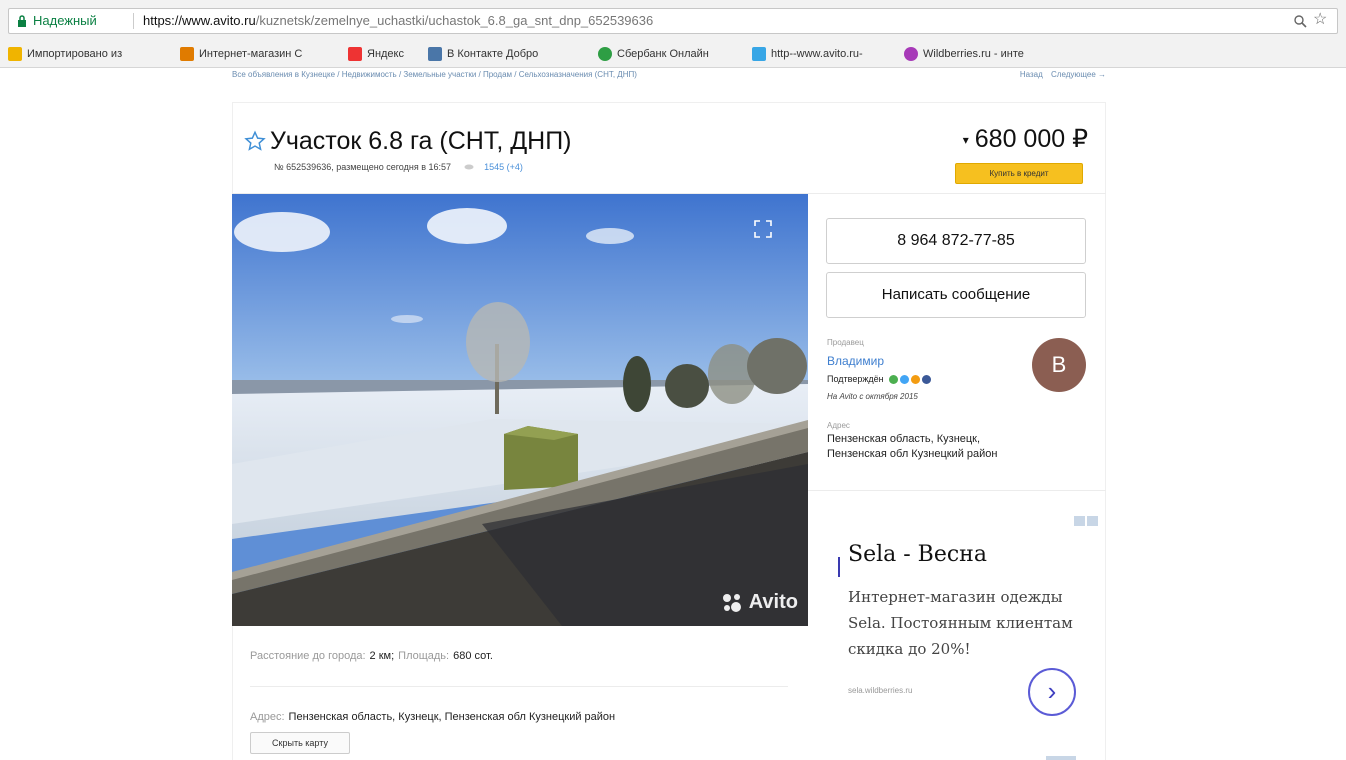  What do you see at coordinates (199, 20) in the screenshot?
I see `url-host: https://www.avito.ru` at bounding box center [199, 20].